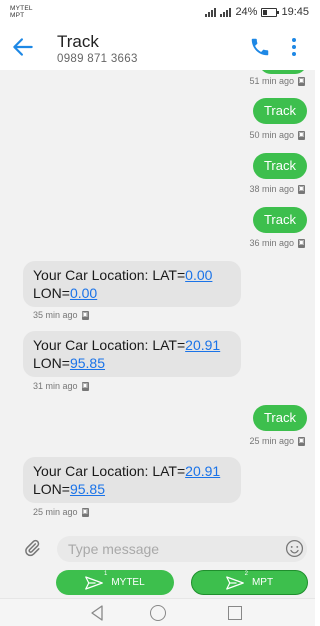  I want to click on conversation-title: Track, so click(78, 41).